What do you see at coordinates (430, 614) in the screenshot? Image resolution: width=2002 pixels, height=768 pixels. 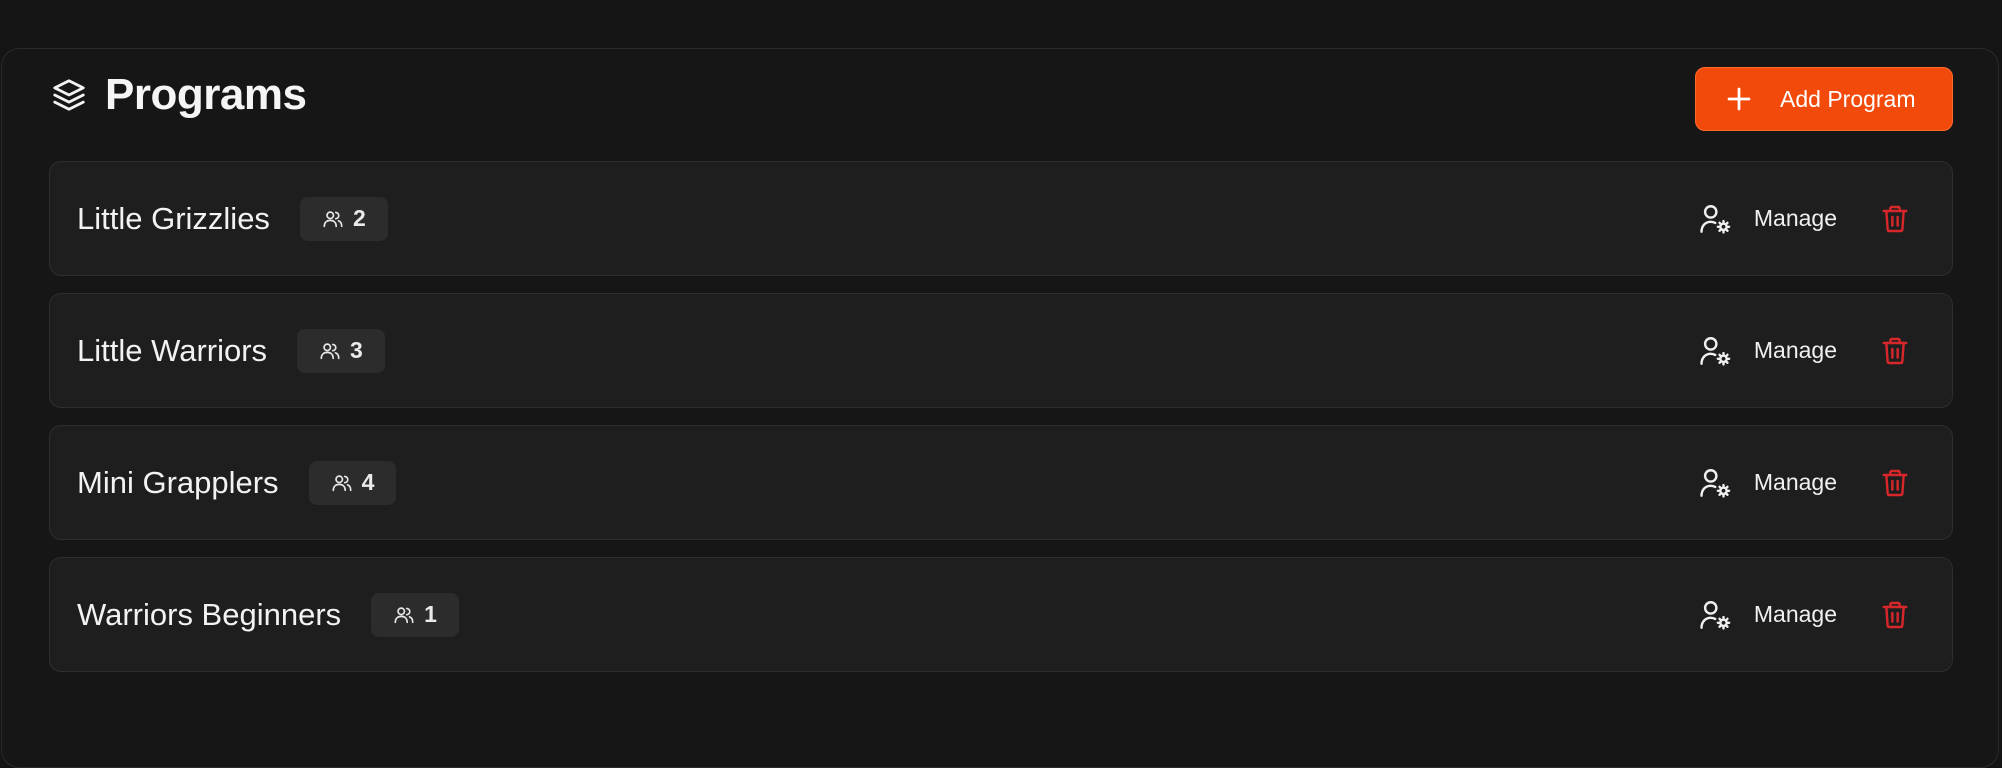 I see `member-count: 1` at bounding box center [430, 614].